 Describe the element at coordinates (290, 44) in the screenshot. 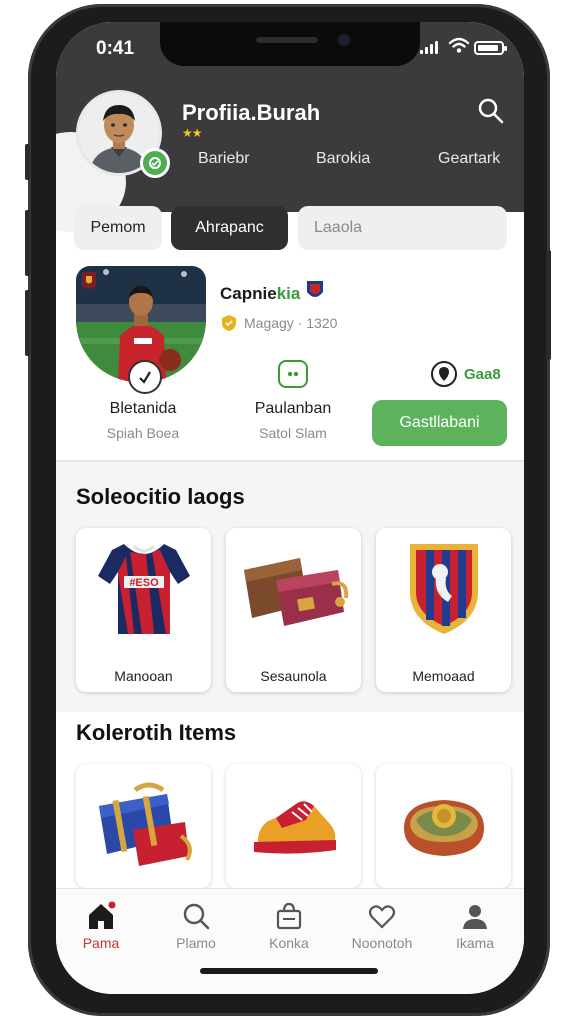

I see `notch` at that location.